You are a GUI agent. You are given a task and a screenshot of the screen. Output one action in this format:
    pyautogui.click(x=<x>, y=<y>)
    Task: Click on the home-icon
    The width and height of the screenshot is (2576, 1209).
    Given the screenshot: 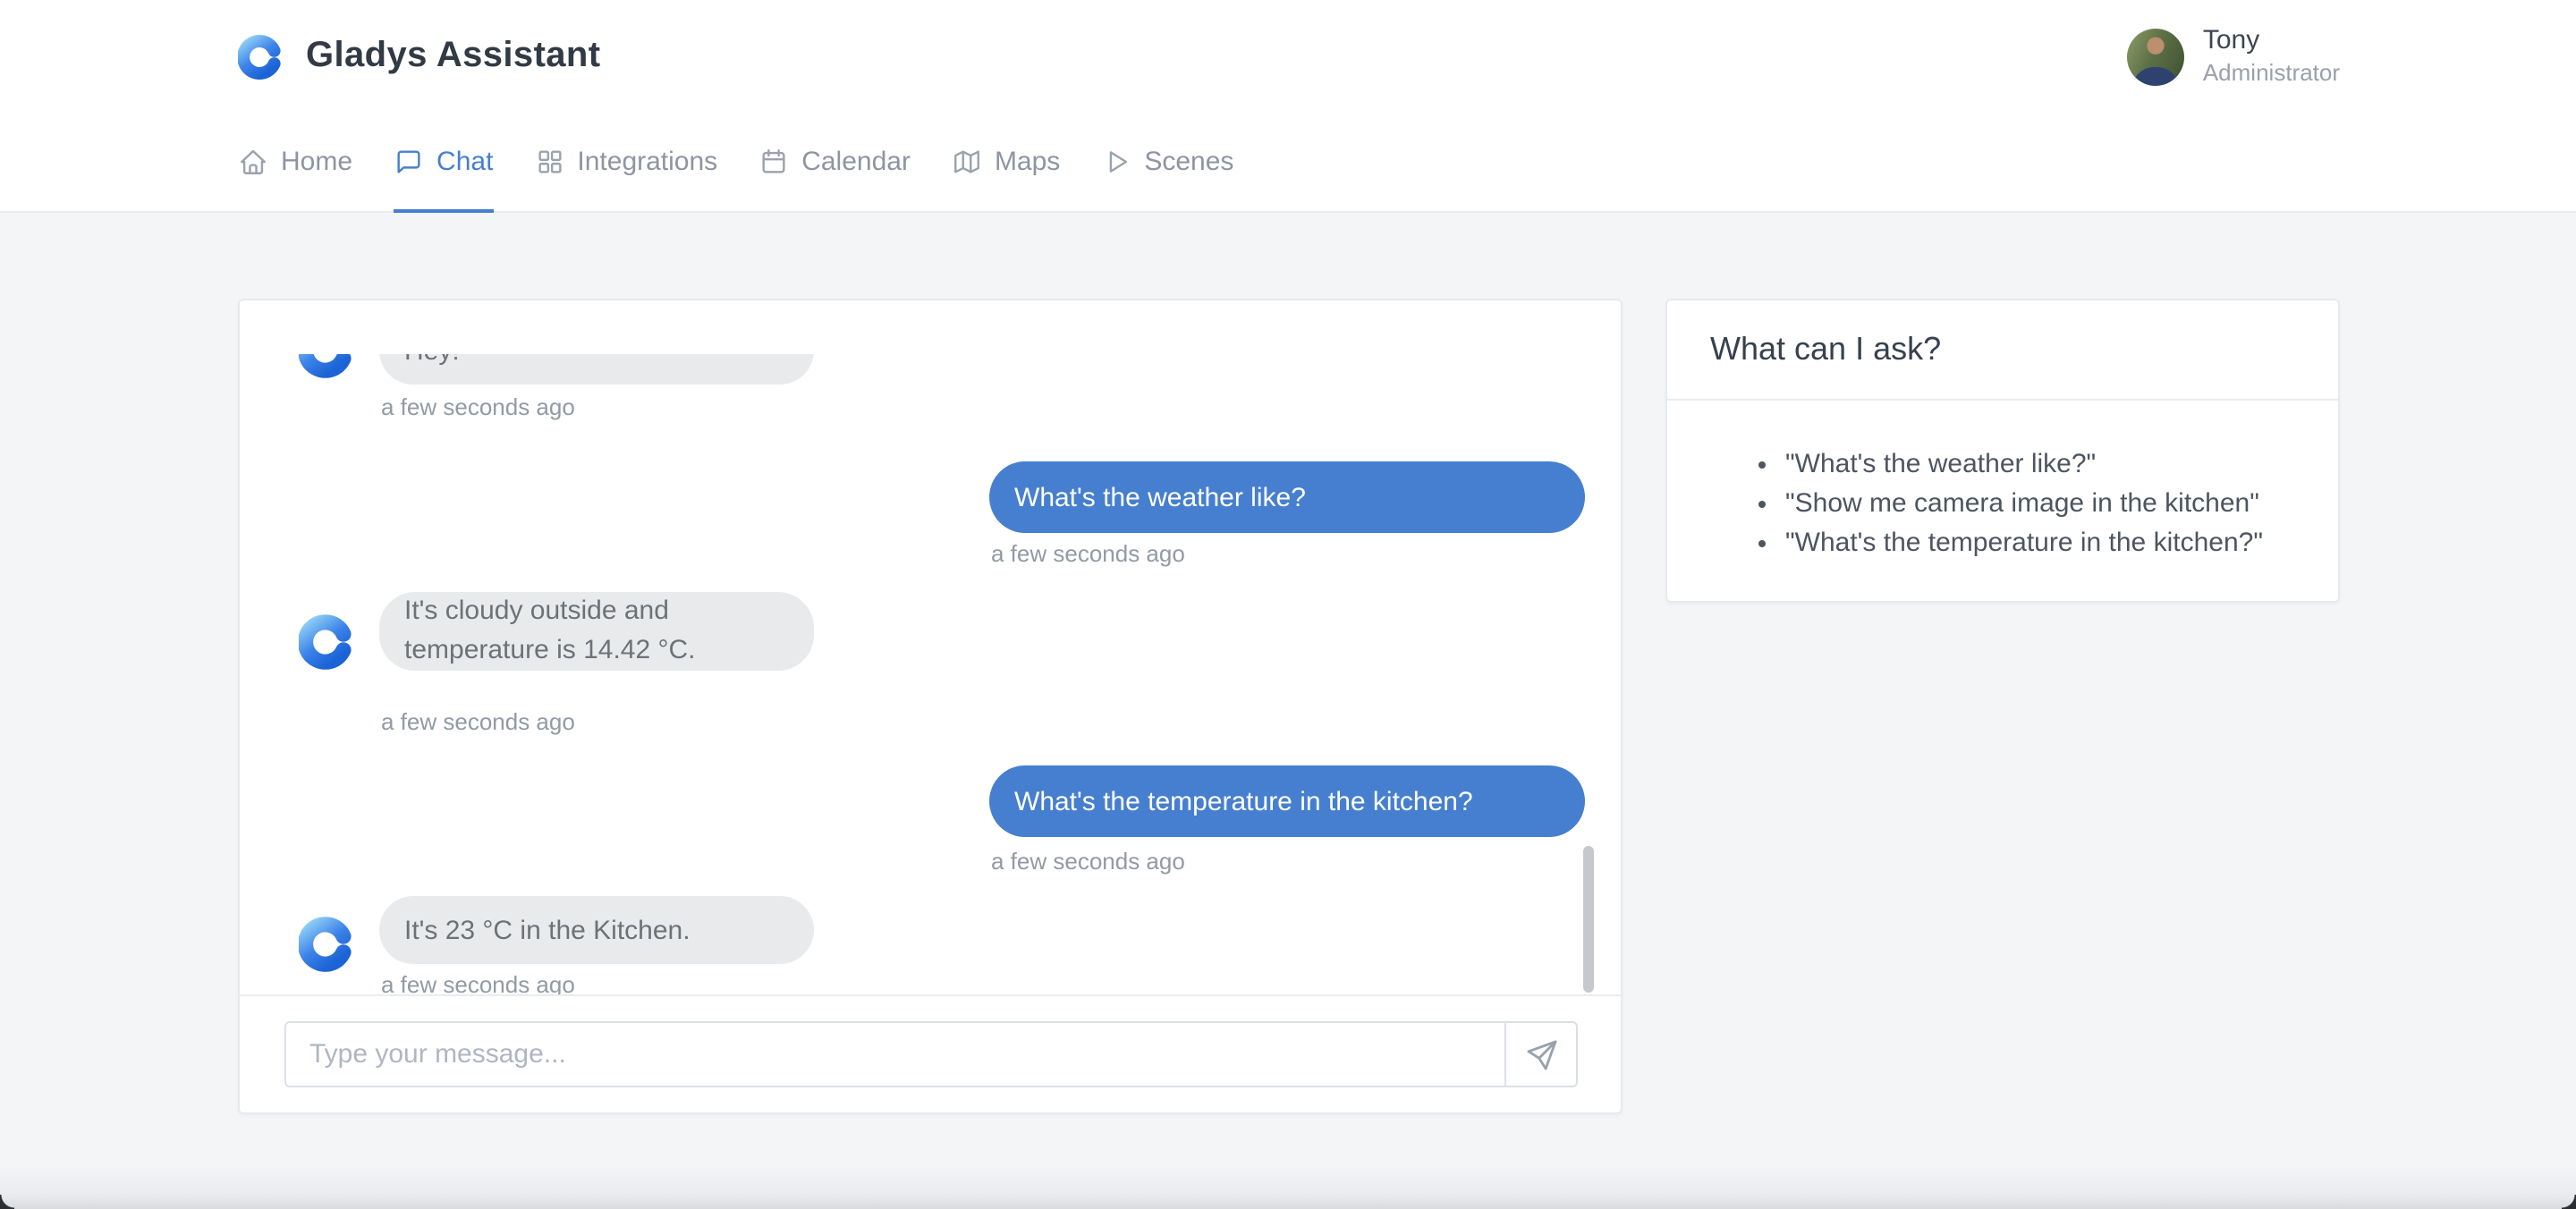 What is the action you would take?
    pyautogui.click(x=253, y=162)
    